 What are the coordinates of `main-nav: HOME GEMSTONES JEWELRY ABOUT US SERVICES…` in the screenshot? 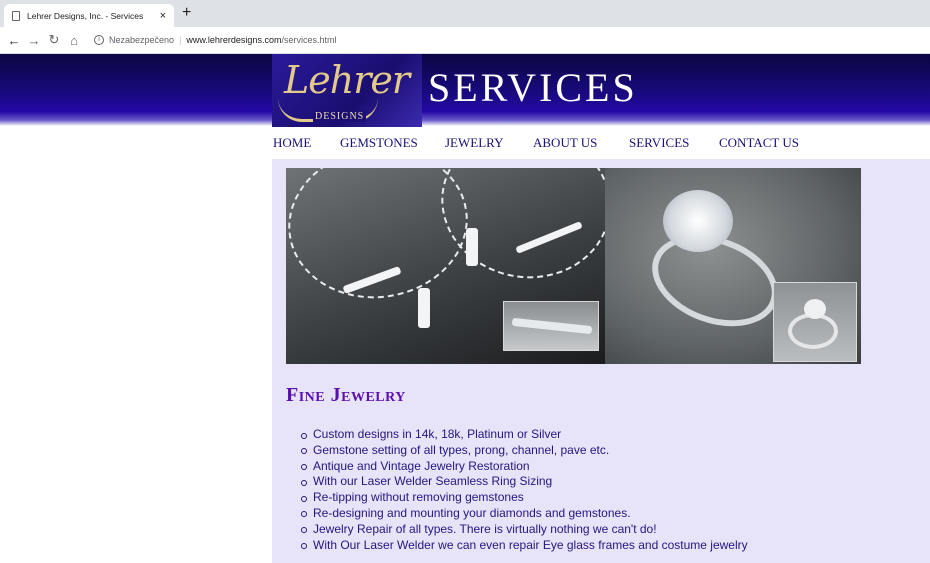 It's located at (536, 143).